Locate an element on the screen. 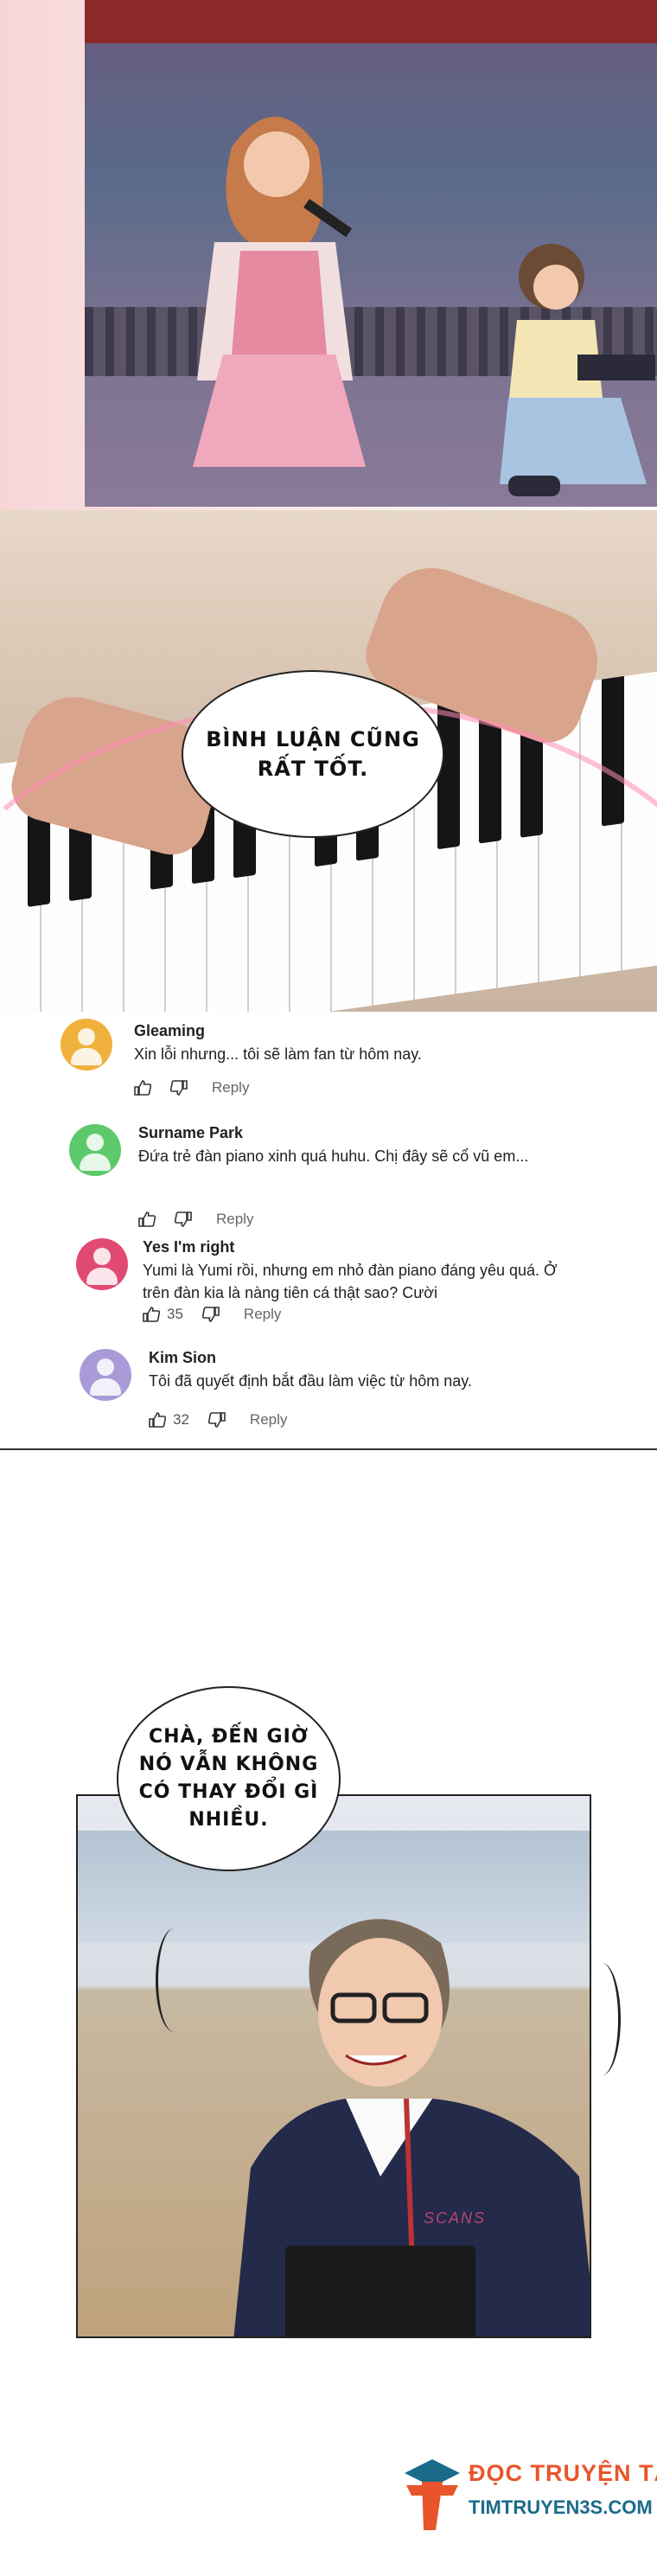  pianist-figure is located at coordinates (577, 370).